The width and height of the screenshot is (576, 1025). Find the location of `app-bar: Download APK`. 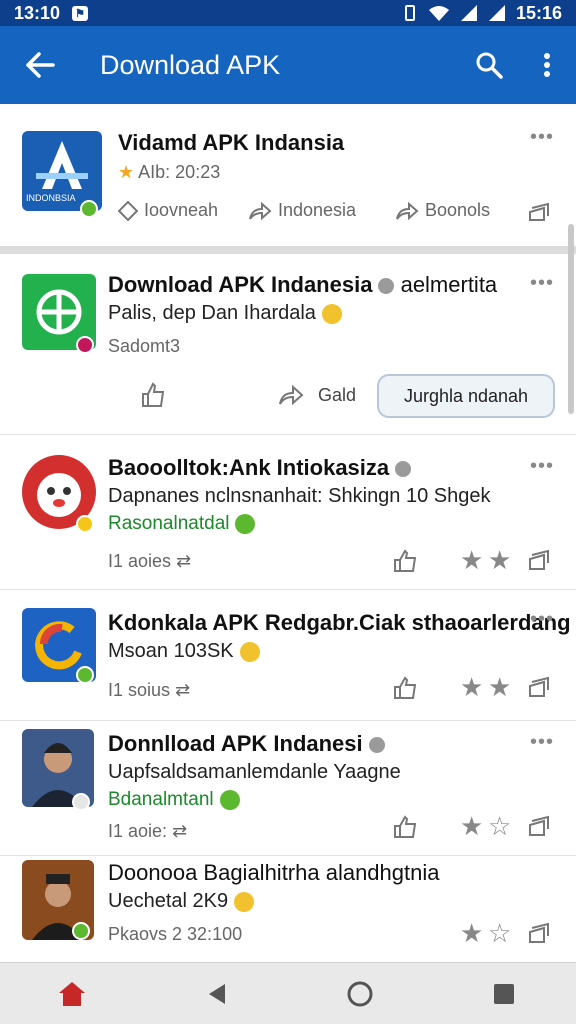

app-bar: Download APK is located at coordinates (288, 65).